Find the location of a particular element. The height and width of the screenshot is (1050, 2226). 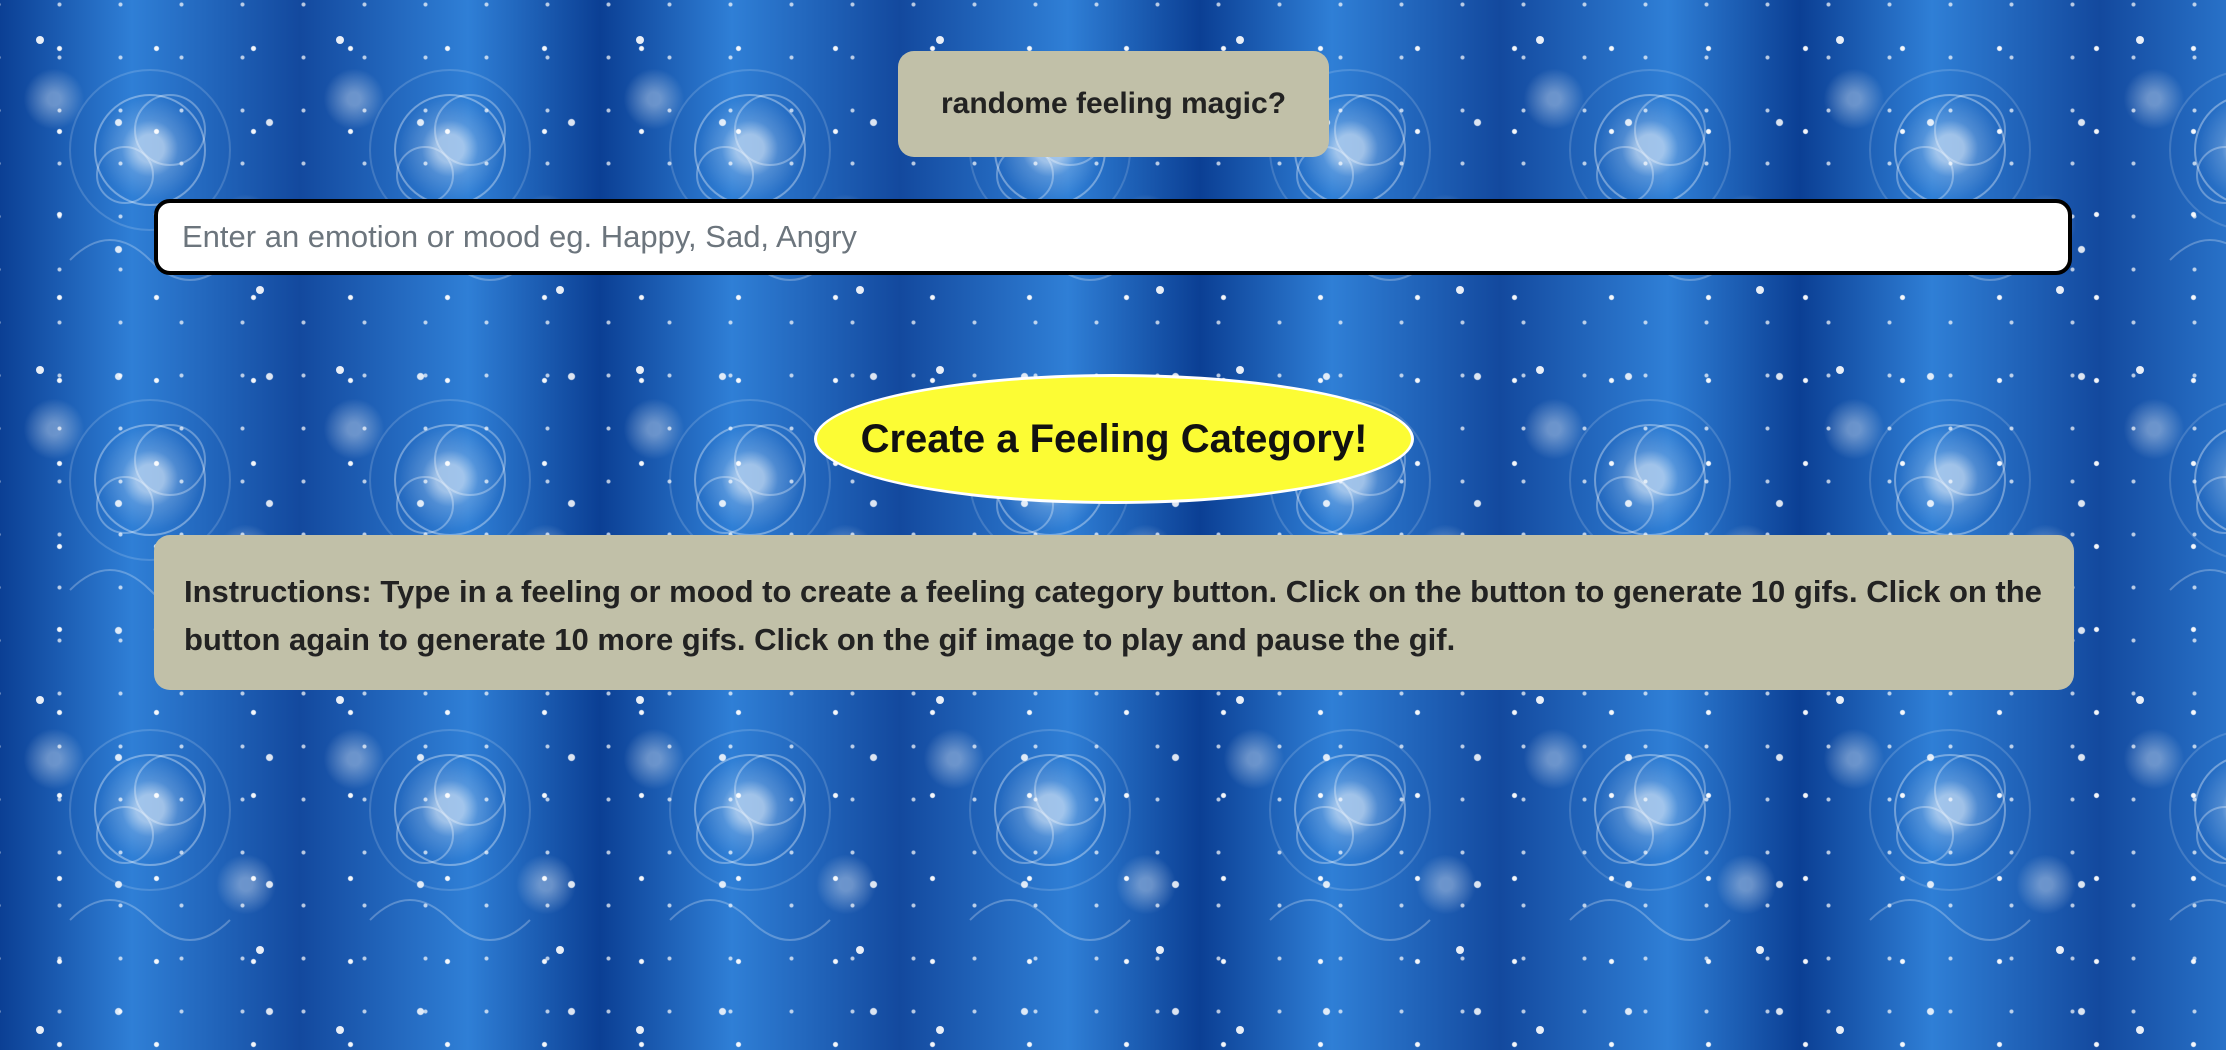

page-title: randome feeling magic? is located at coordinates (1113, 104).